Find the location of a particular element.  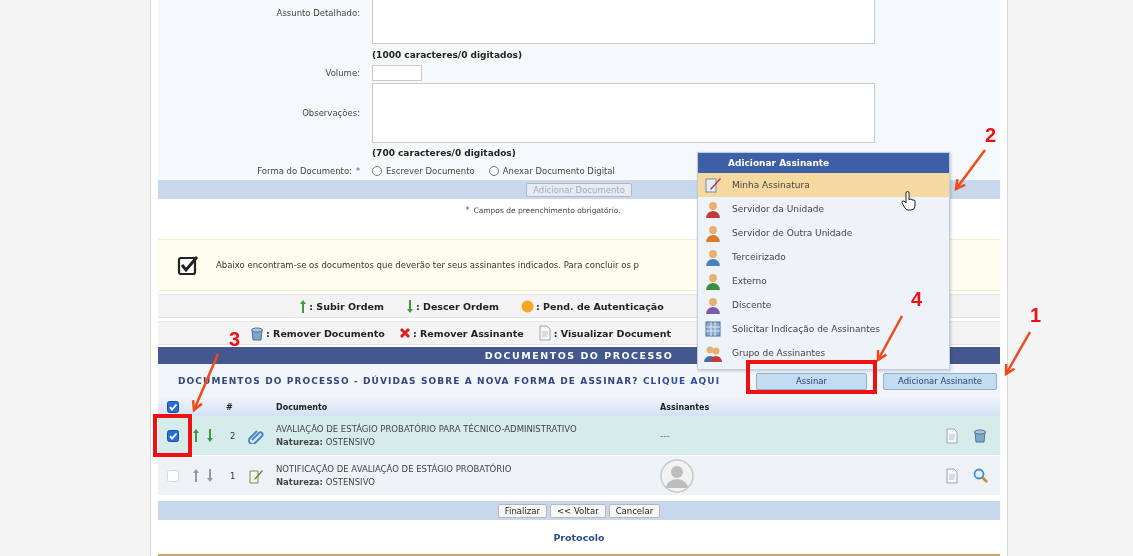

menu-item: Servidor da Unidade is located at coordinates (763, 209).